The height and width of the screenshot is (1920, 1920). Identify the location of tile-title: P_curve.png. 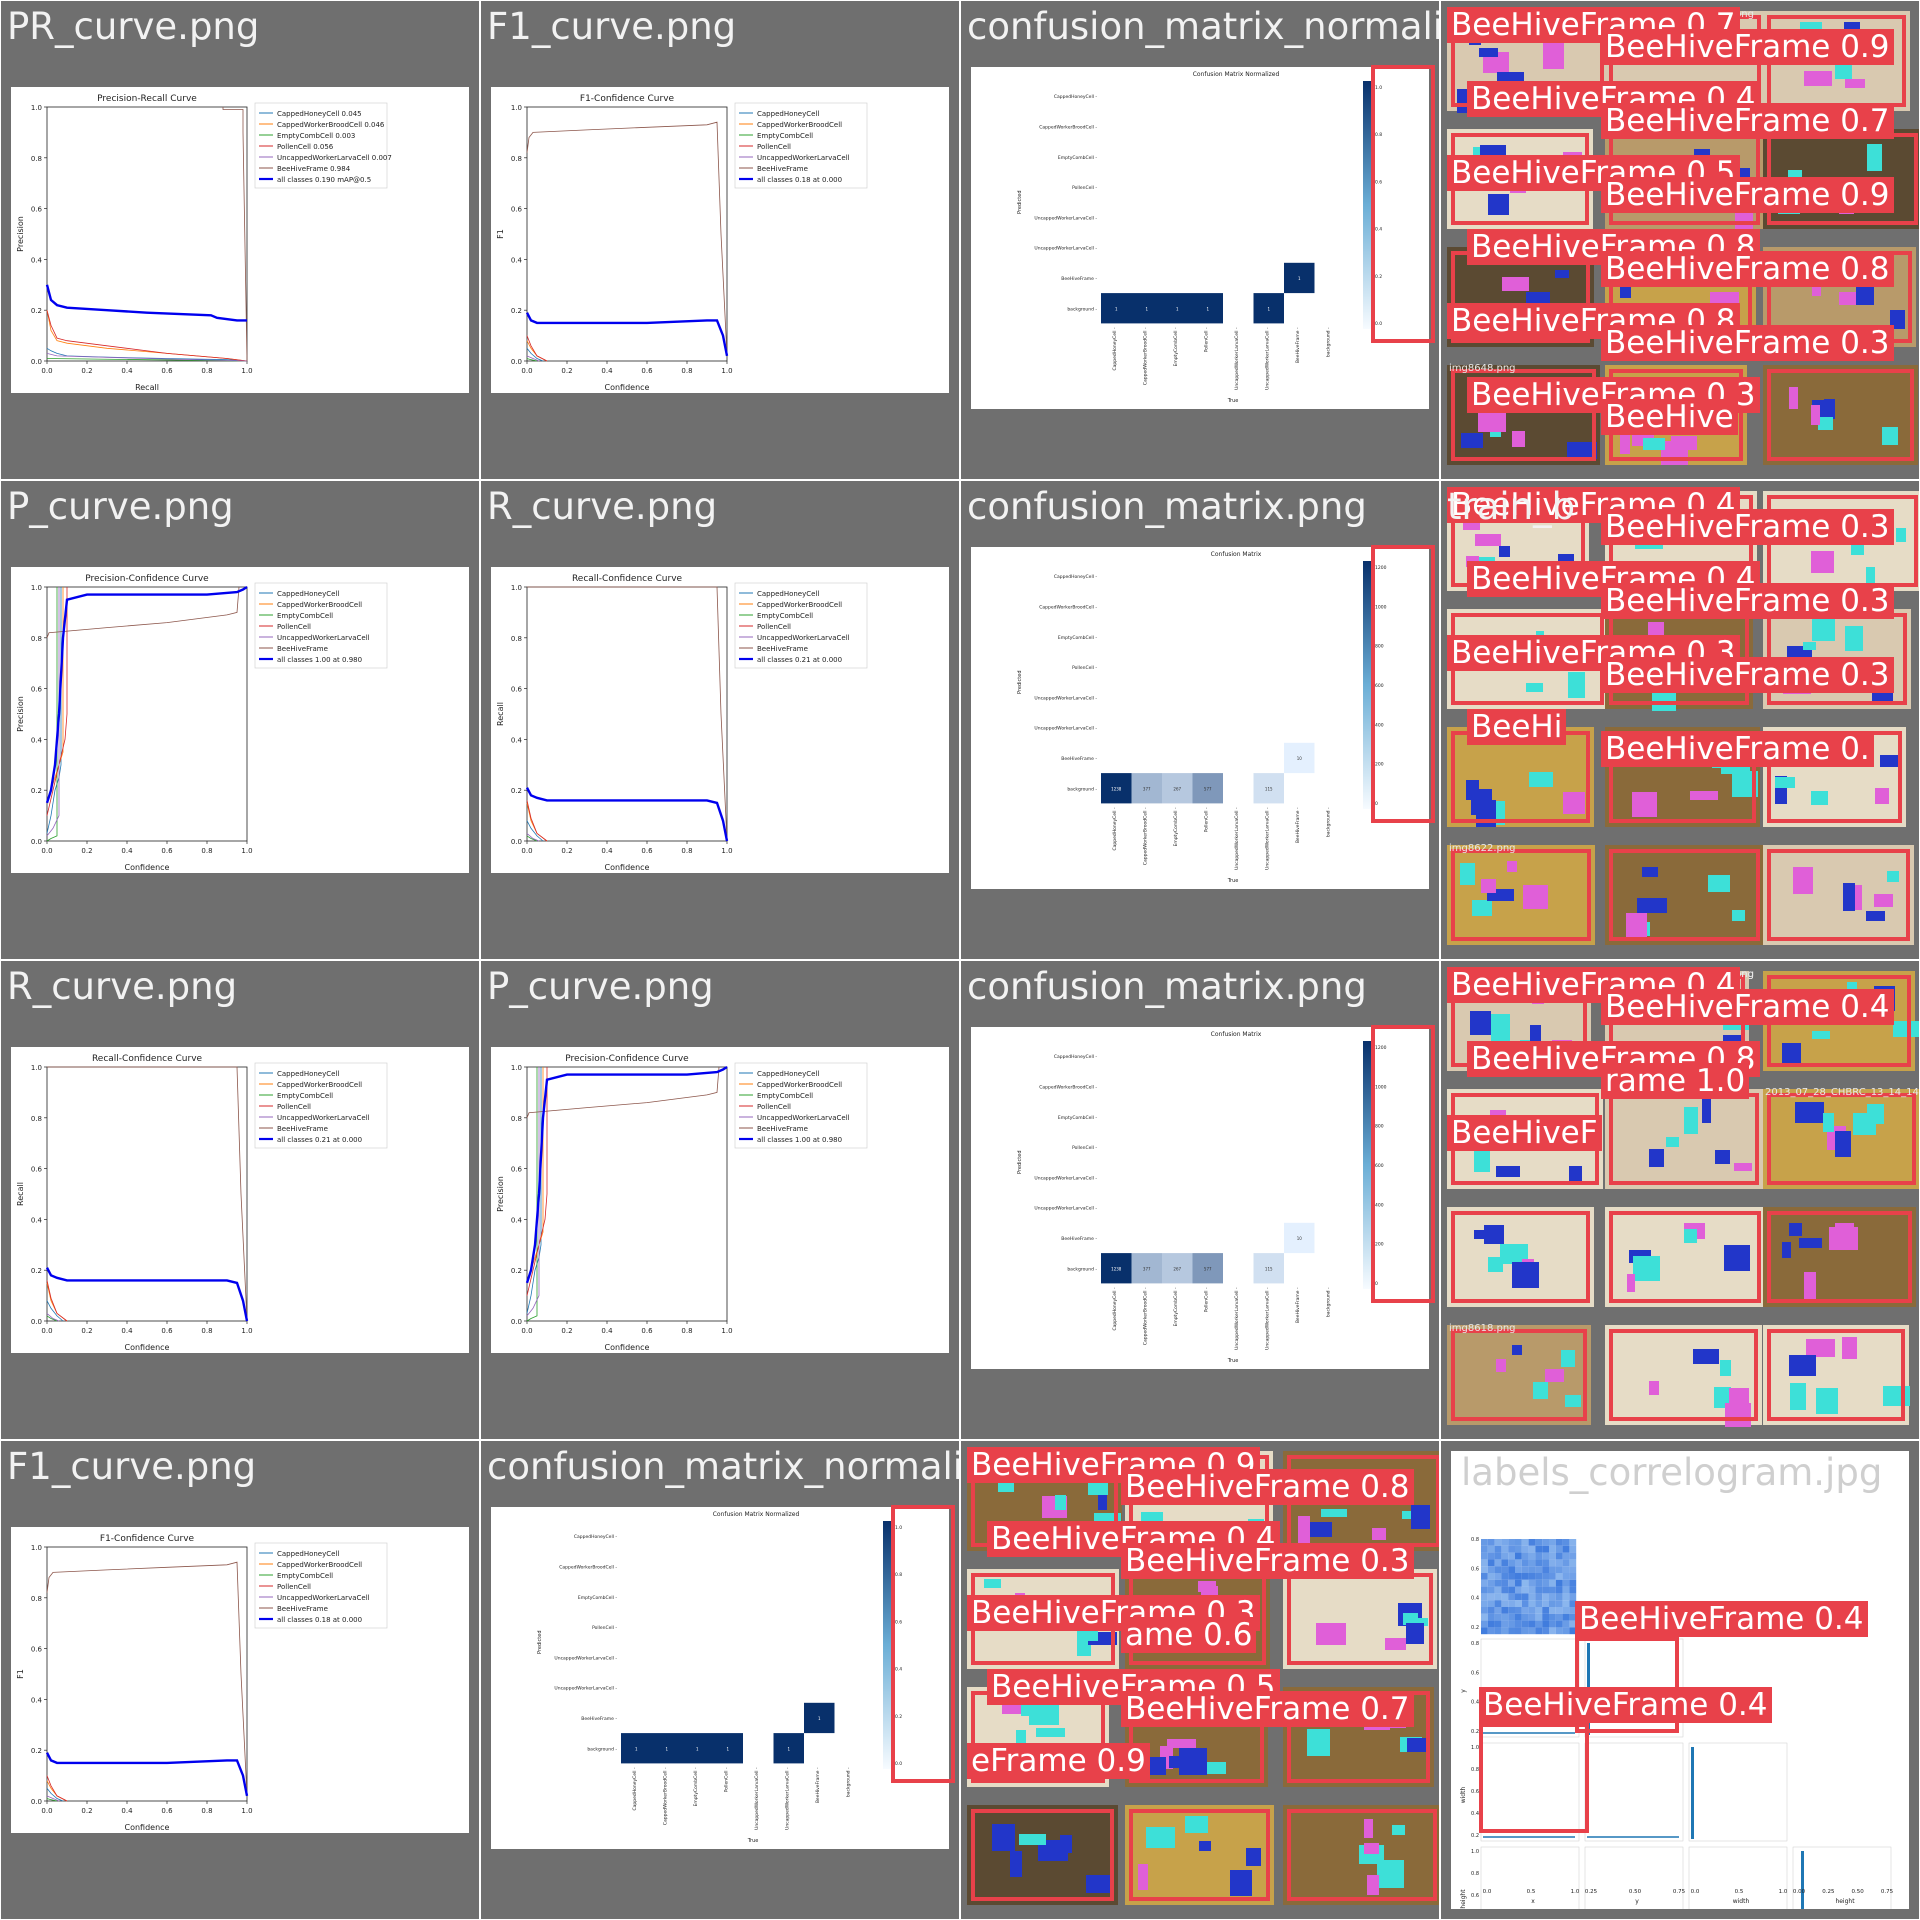
(600, 986).